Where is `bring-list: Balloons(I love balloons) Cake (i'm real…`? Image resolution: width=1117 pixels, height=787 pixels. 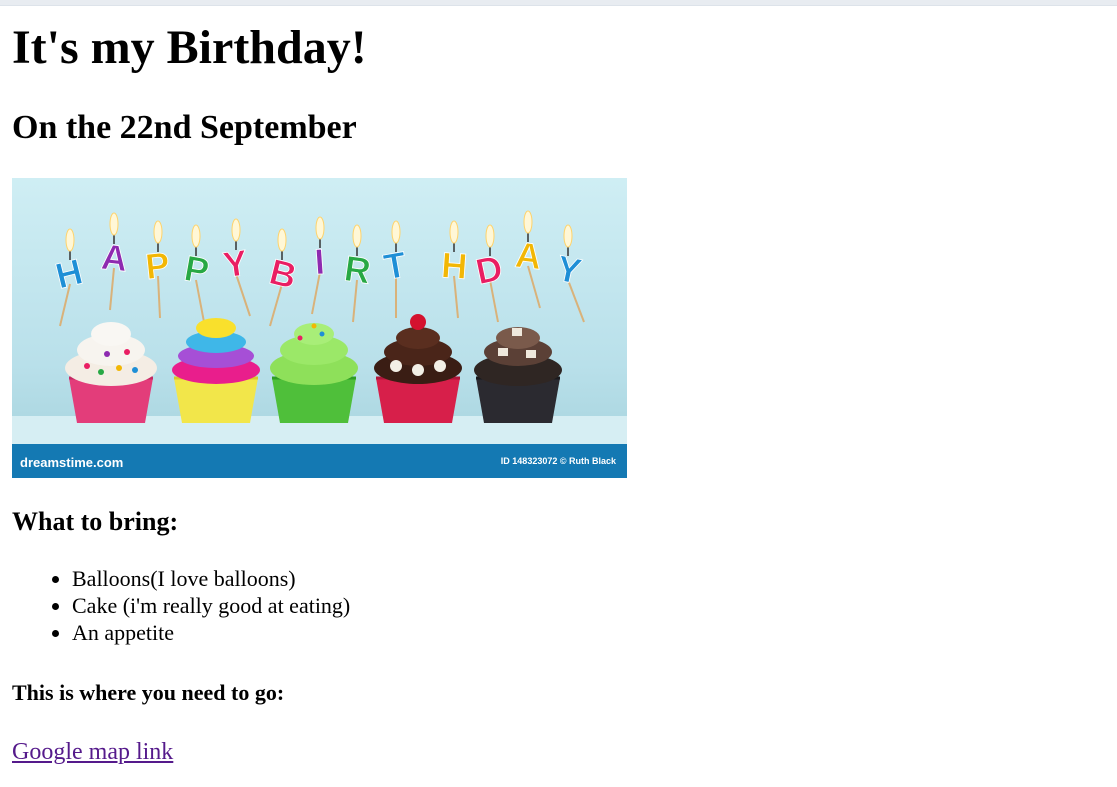
bring-list: Balloons(I love balloons) Cake (i'm real… is located at coordinates (181, 605).